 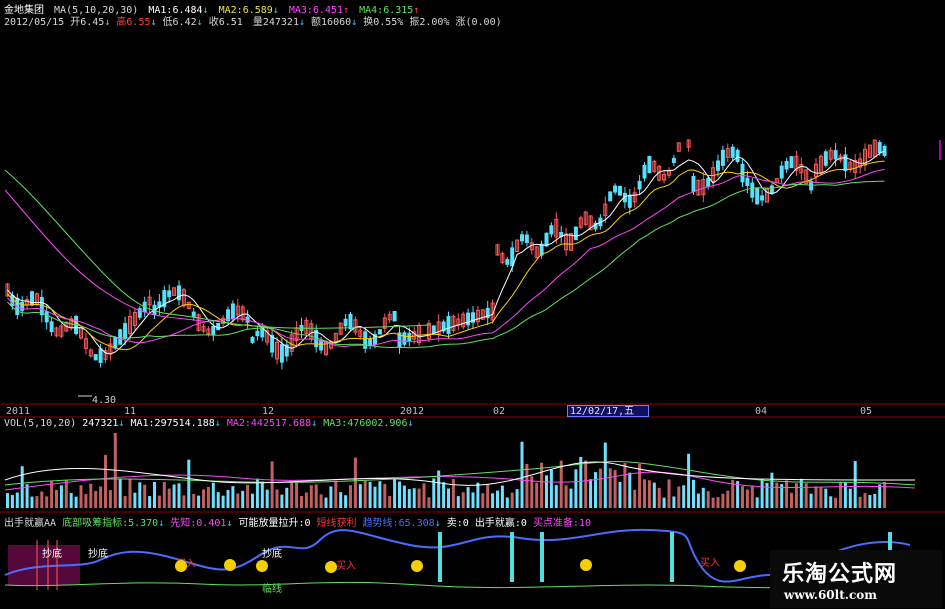 I want to click on chaodi-tag-2: 抄底, so click(x=98, y=554).